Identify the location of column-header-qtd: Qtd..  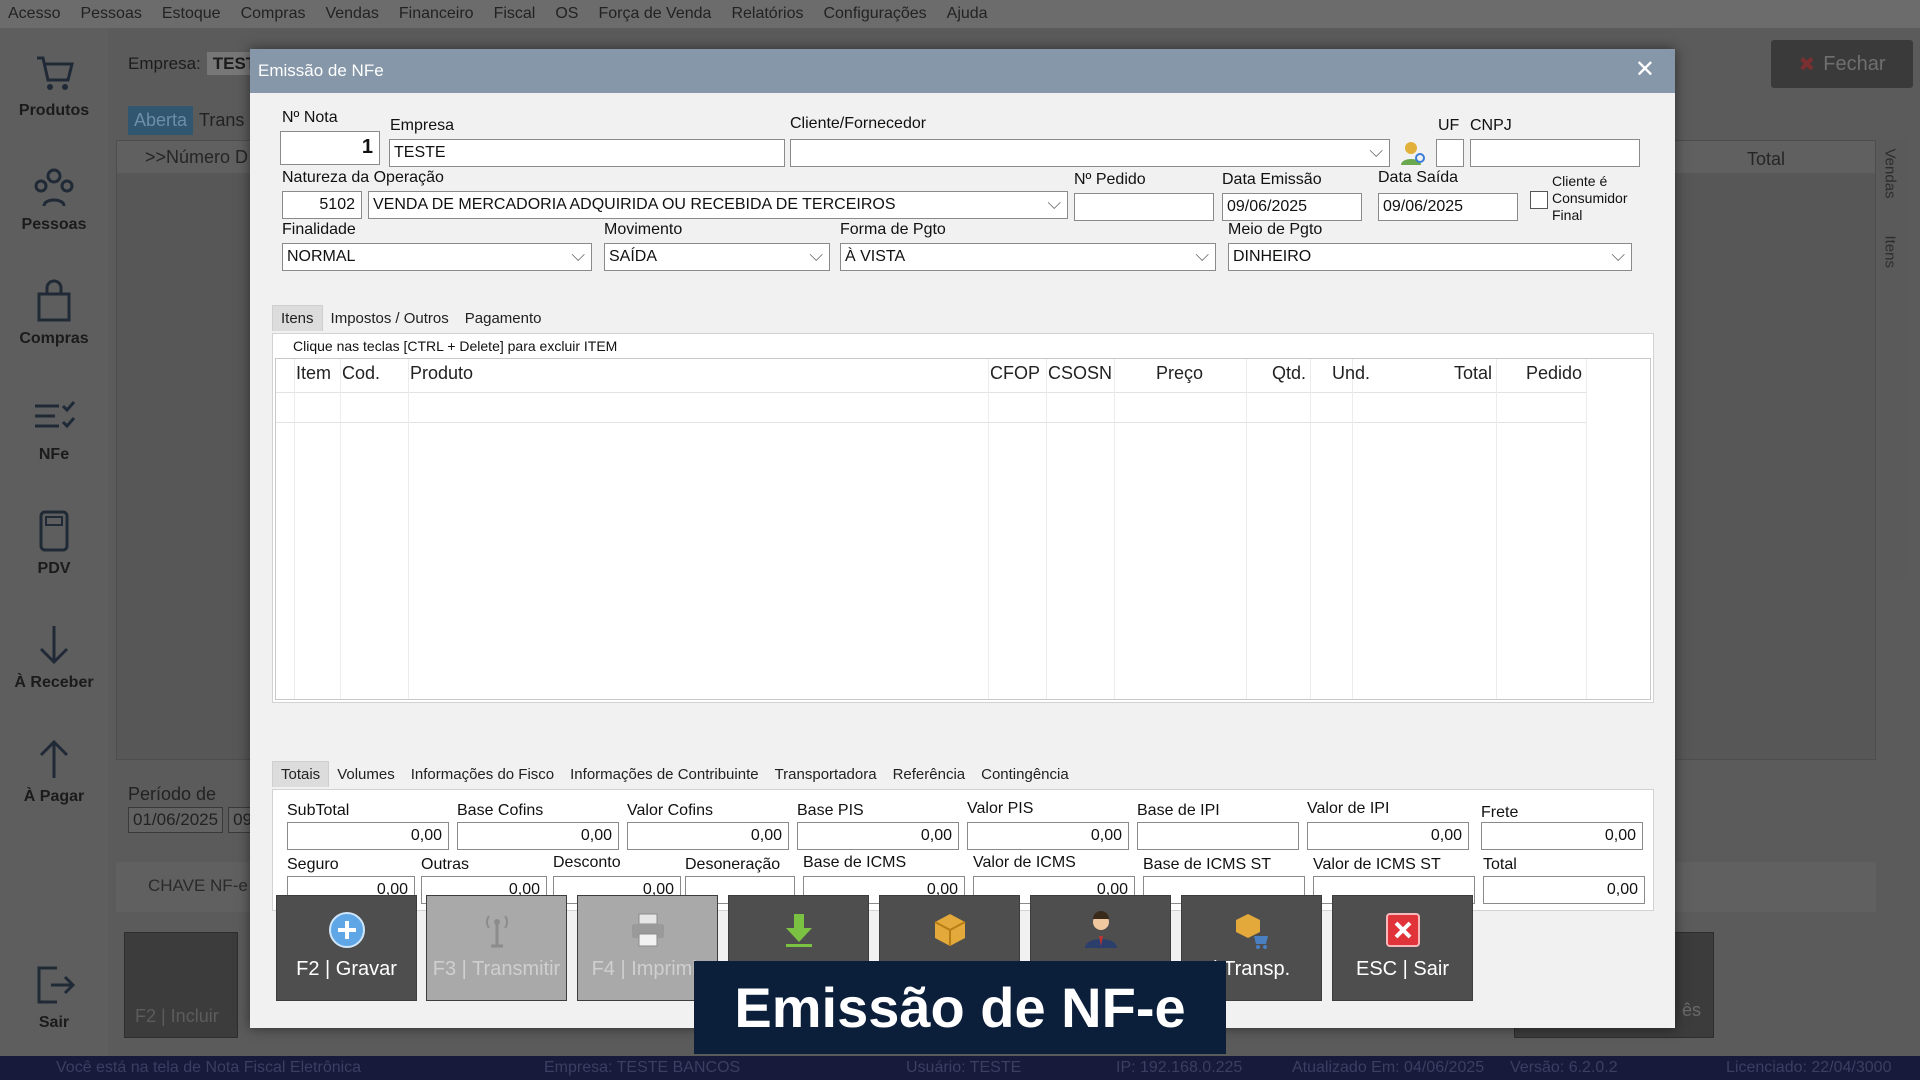
(1289, 373).